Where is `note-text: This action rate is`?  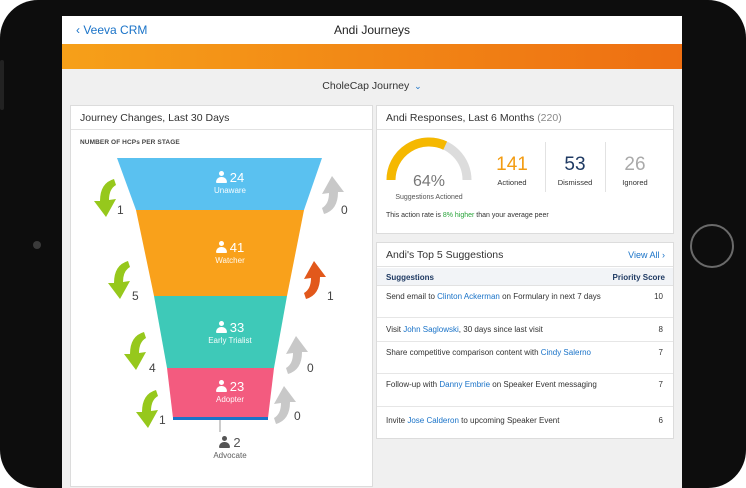
note-text: This action rate is is located at coordinates (414, 215).